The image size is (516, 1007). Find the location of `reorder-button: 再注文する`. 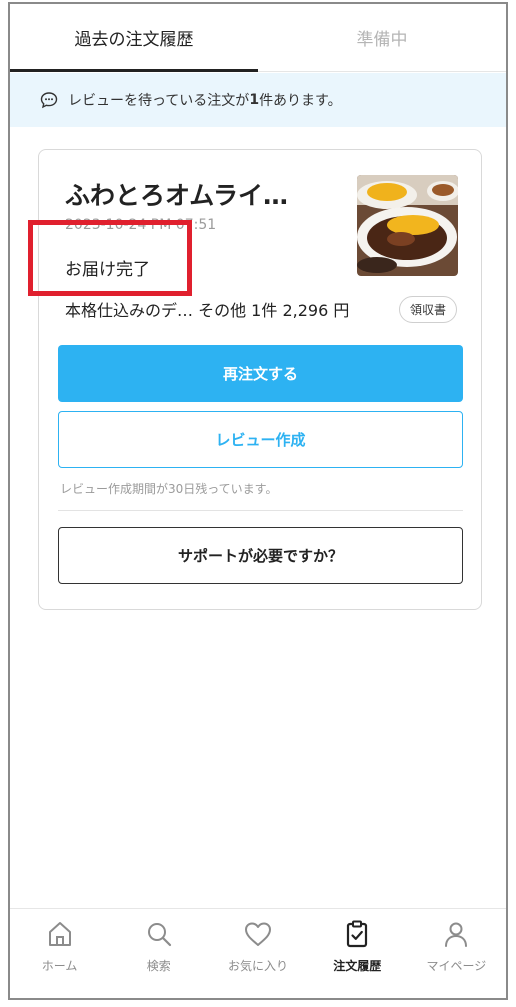

reorder-button: 再注文する is located at coordinates (260, 373).